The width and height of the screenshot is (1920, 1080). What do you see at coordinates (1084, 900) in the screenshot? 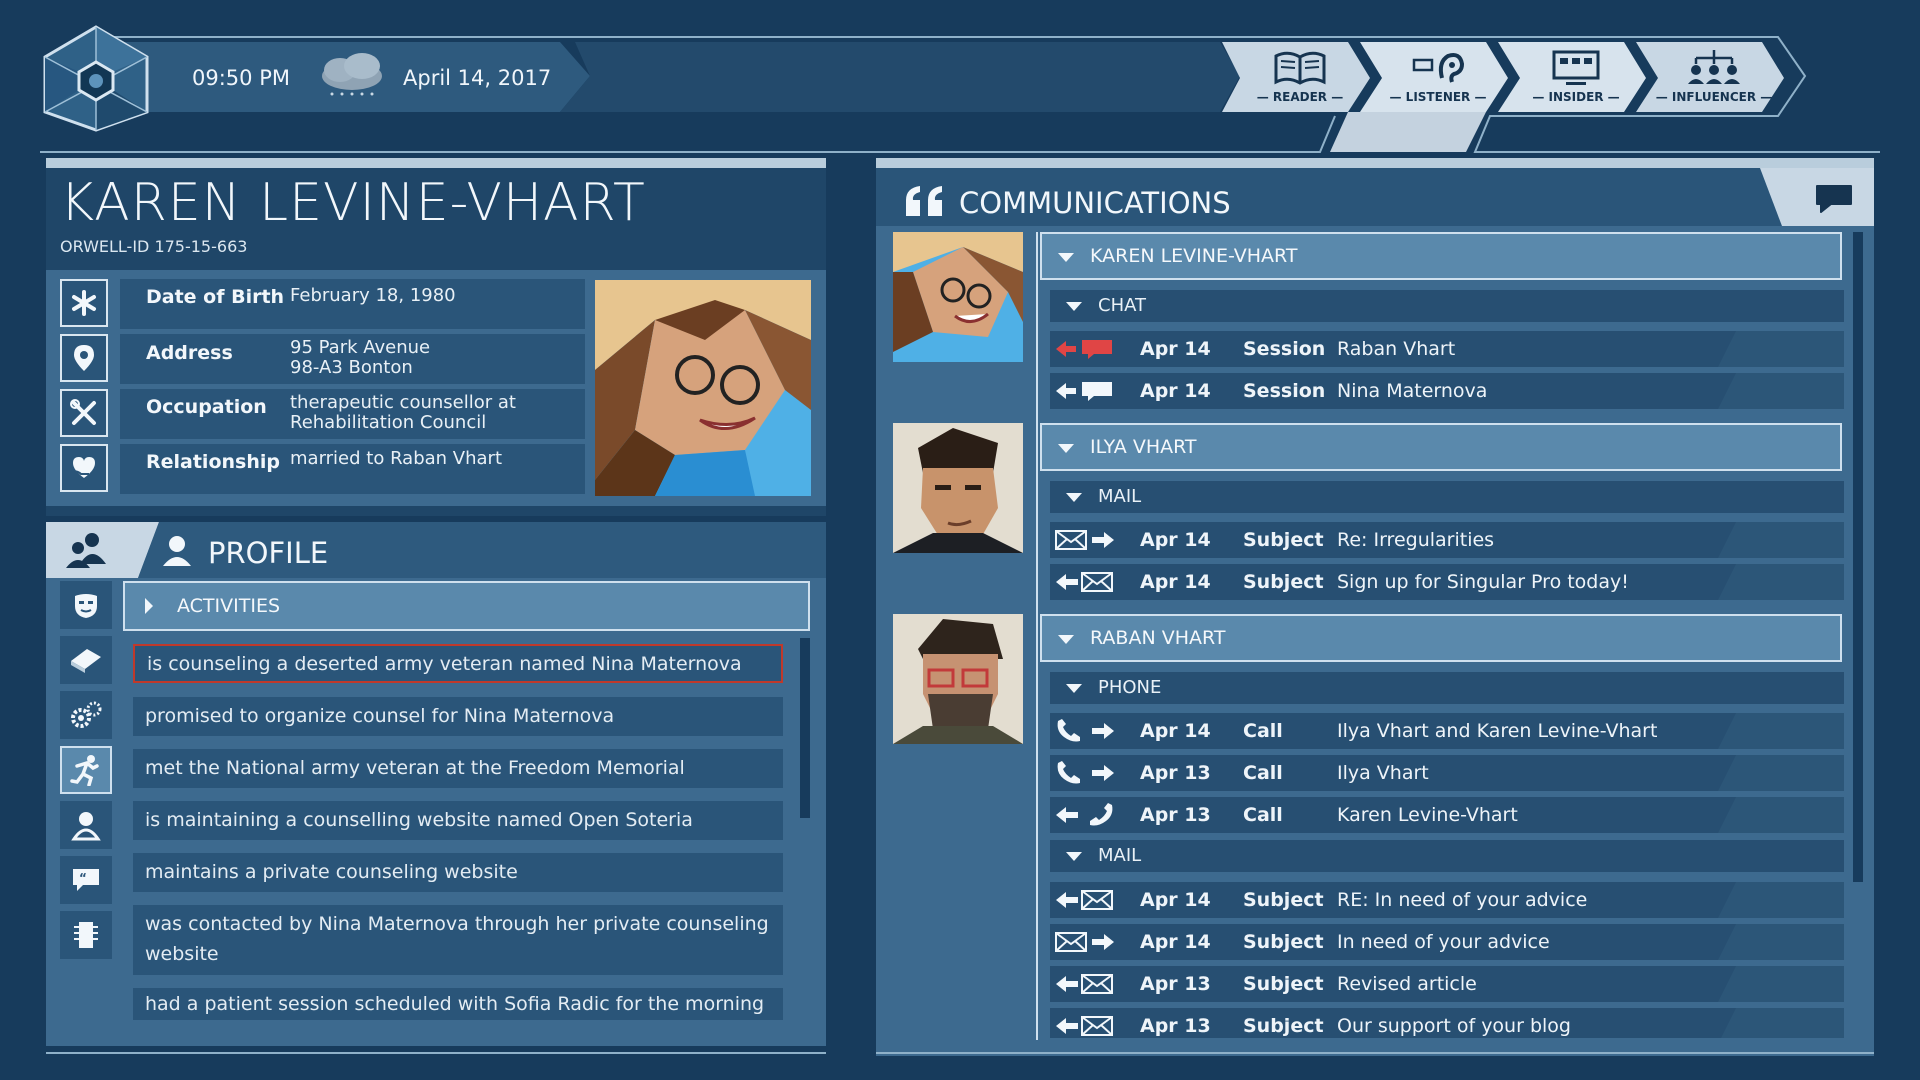
I see `mail-incoming-icon` at bounding box center [1084, 900].